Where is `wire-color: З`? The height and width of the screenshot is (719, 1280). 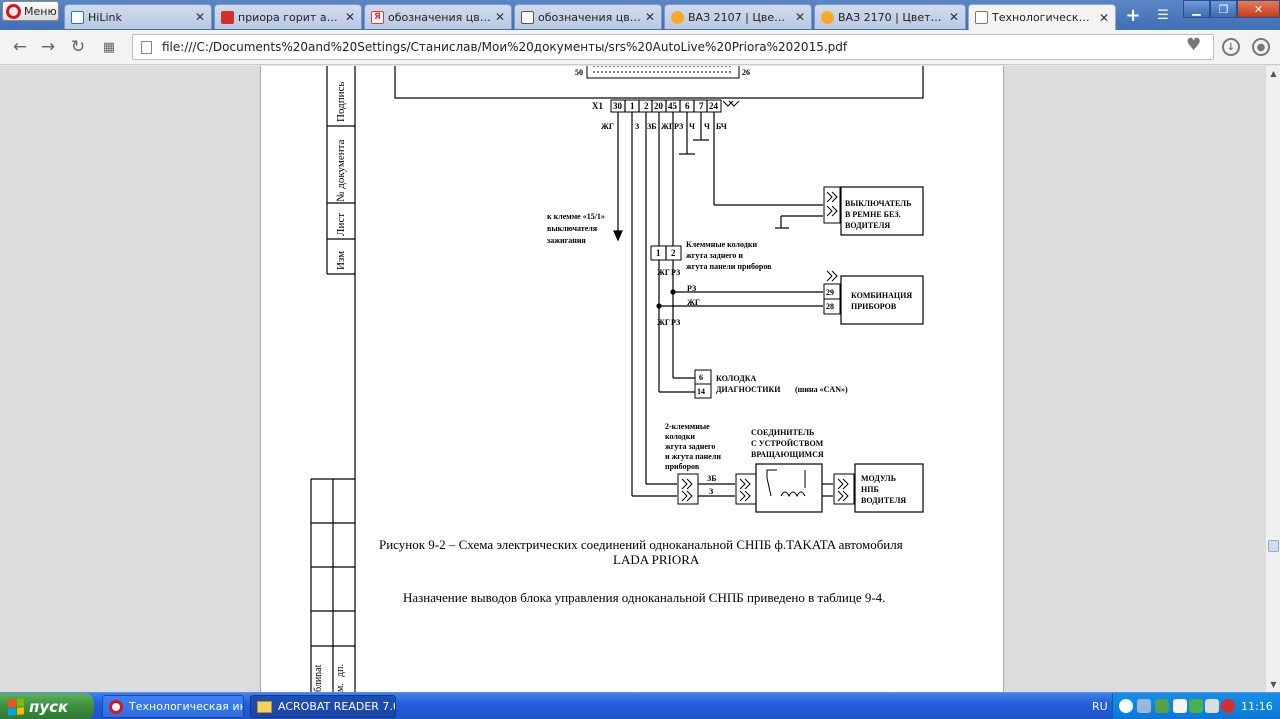 wire-color: З is located at coordinates (637, 126).